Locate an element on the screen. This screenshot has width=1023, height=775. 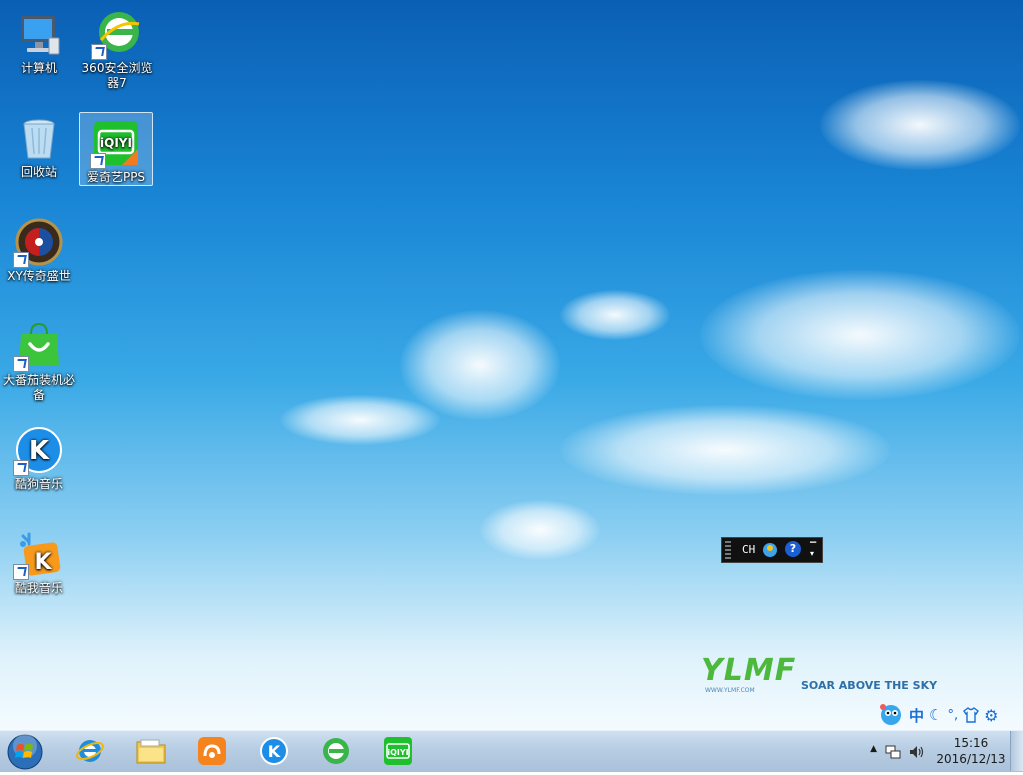
shirt-icon is located at coordinates (971, 715).